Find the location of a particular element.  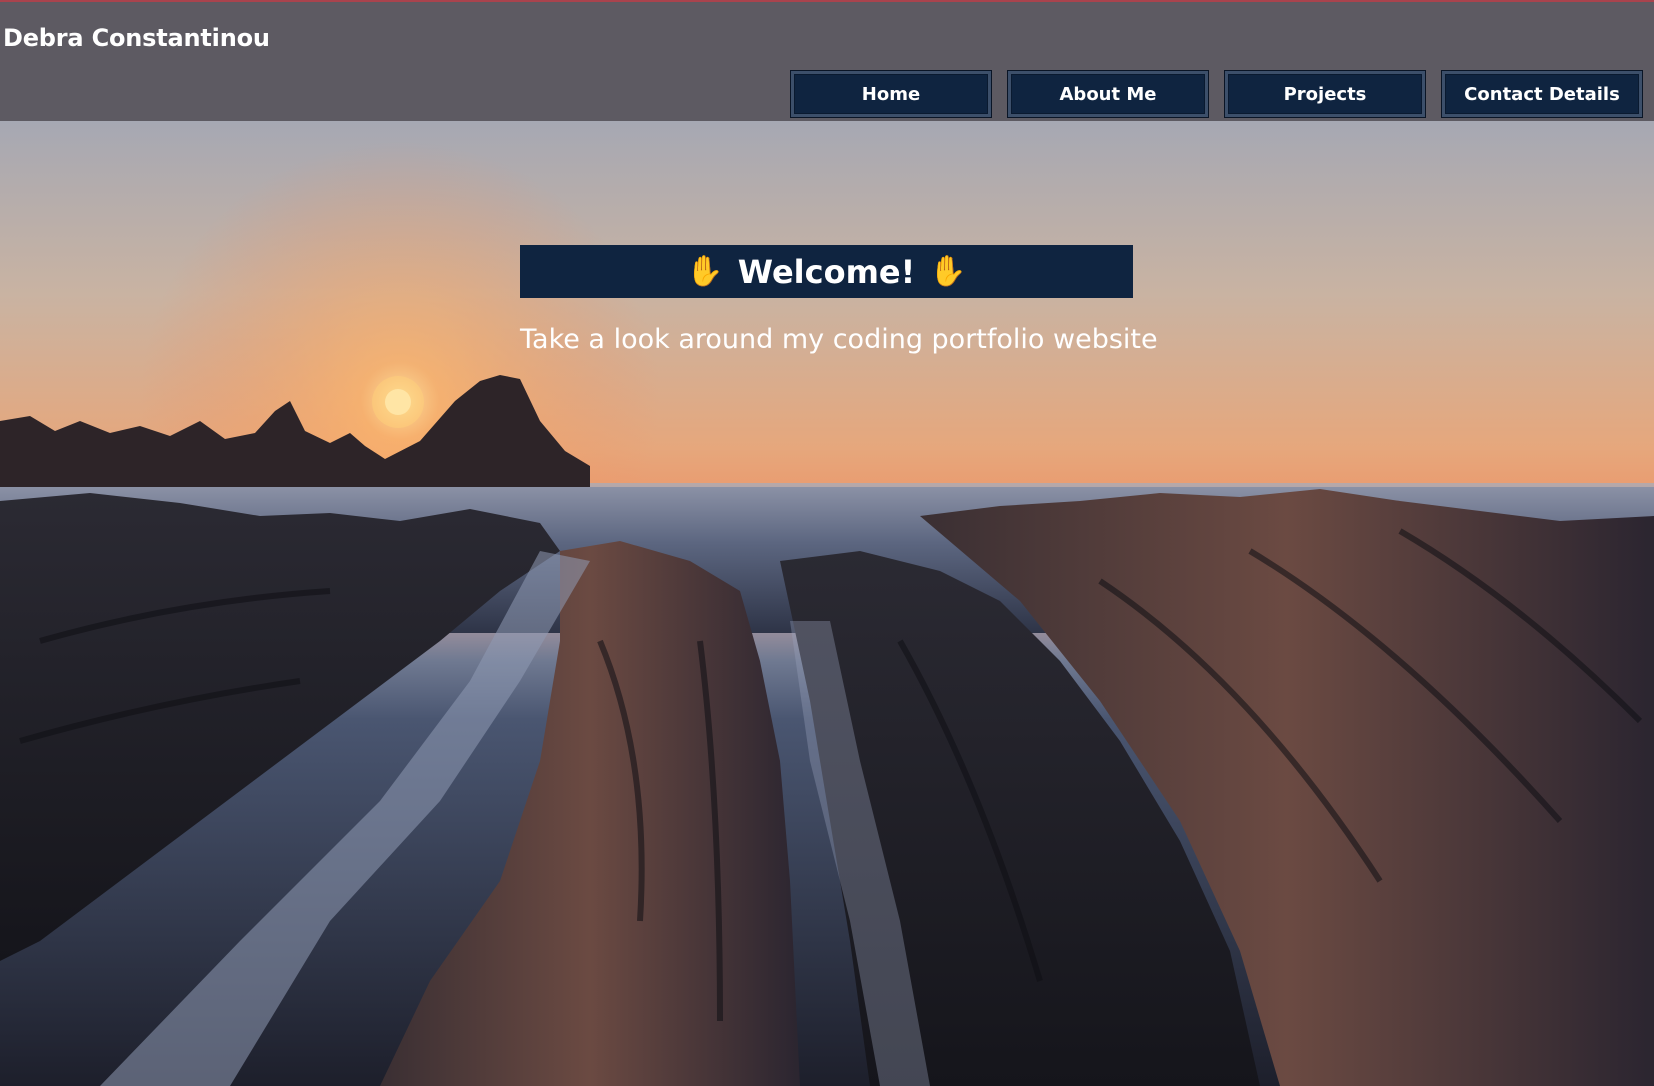

nav-button-projects: Projects is located at coordinates (1325, 94).